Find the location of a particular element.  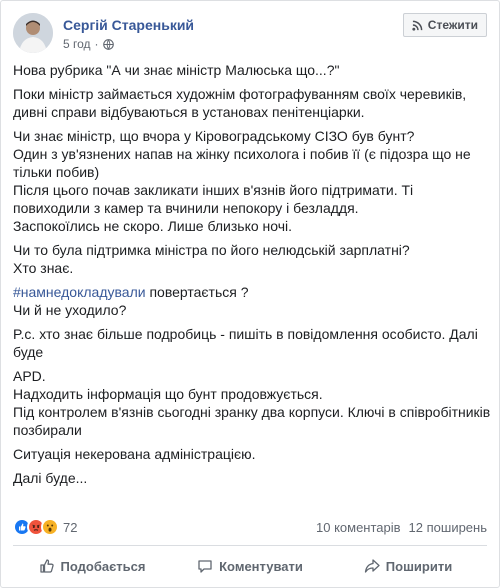

post-actions: Подобається Коментувати Поширити is located at coordinates (250, 566).